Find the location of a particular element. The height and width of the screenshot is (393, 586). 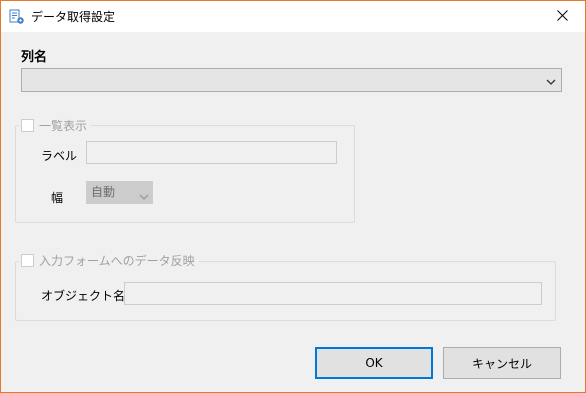

list-display-checkbox is located at coordinates (27, 125).